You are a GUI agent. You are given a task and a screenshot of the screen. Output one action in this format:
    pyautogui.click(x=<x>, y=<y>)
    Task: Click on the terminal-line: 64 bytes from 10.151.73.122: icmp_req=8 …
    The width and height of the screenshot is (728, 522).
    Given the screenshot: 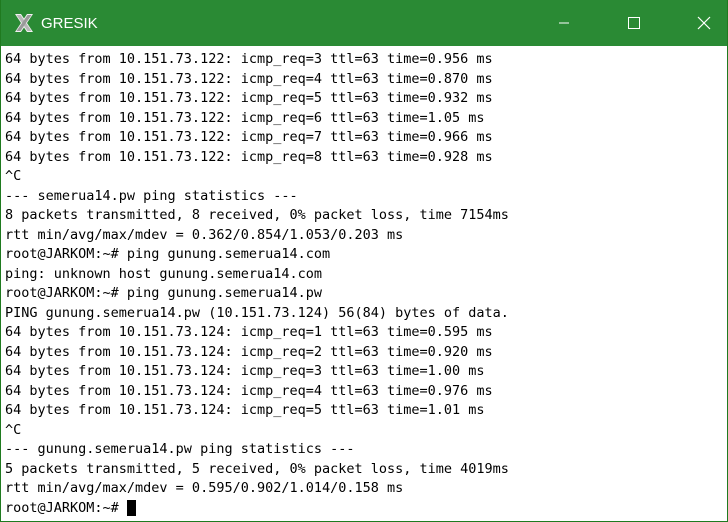 What is the action you would take?
    pyautogui.click(x=249, y=156)
    